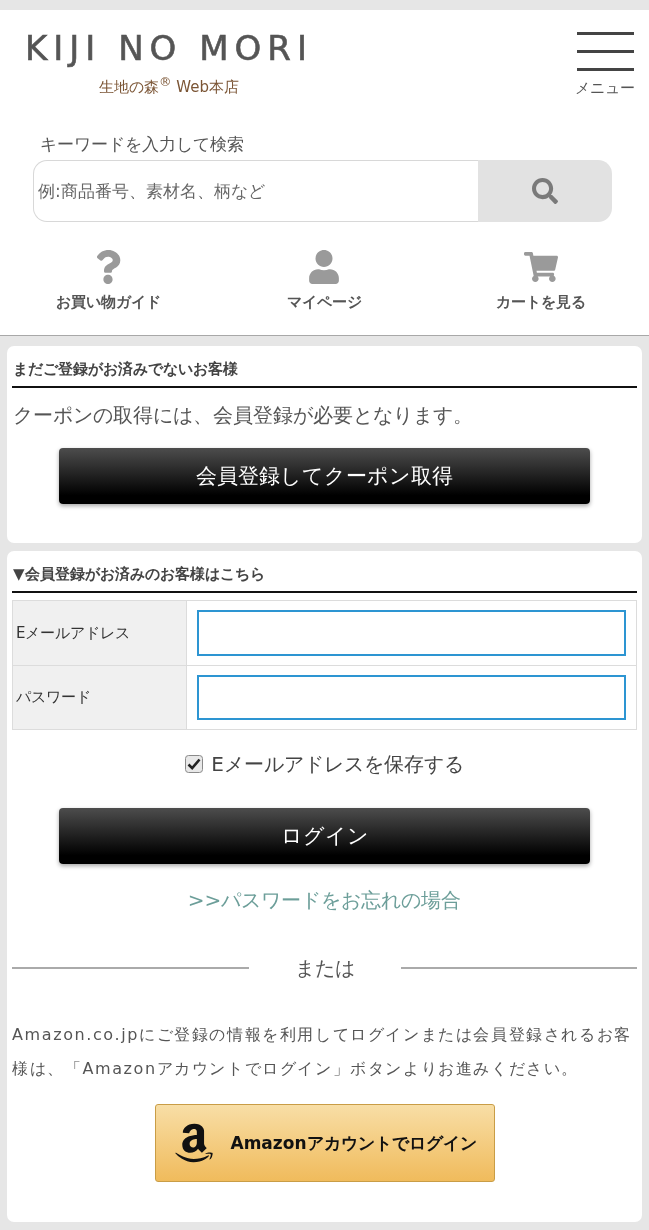 Image resolution: width=649 pixels, height=1230 pixels. What do you see at coordinates (324, 968) in the screenshot?
I see `divider-label: または` at bounding box center [324, 968].